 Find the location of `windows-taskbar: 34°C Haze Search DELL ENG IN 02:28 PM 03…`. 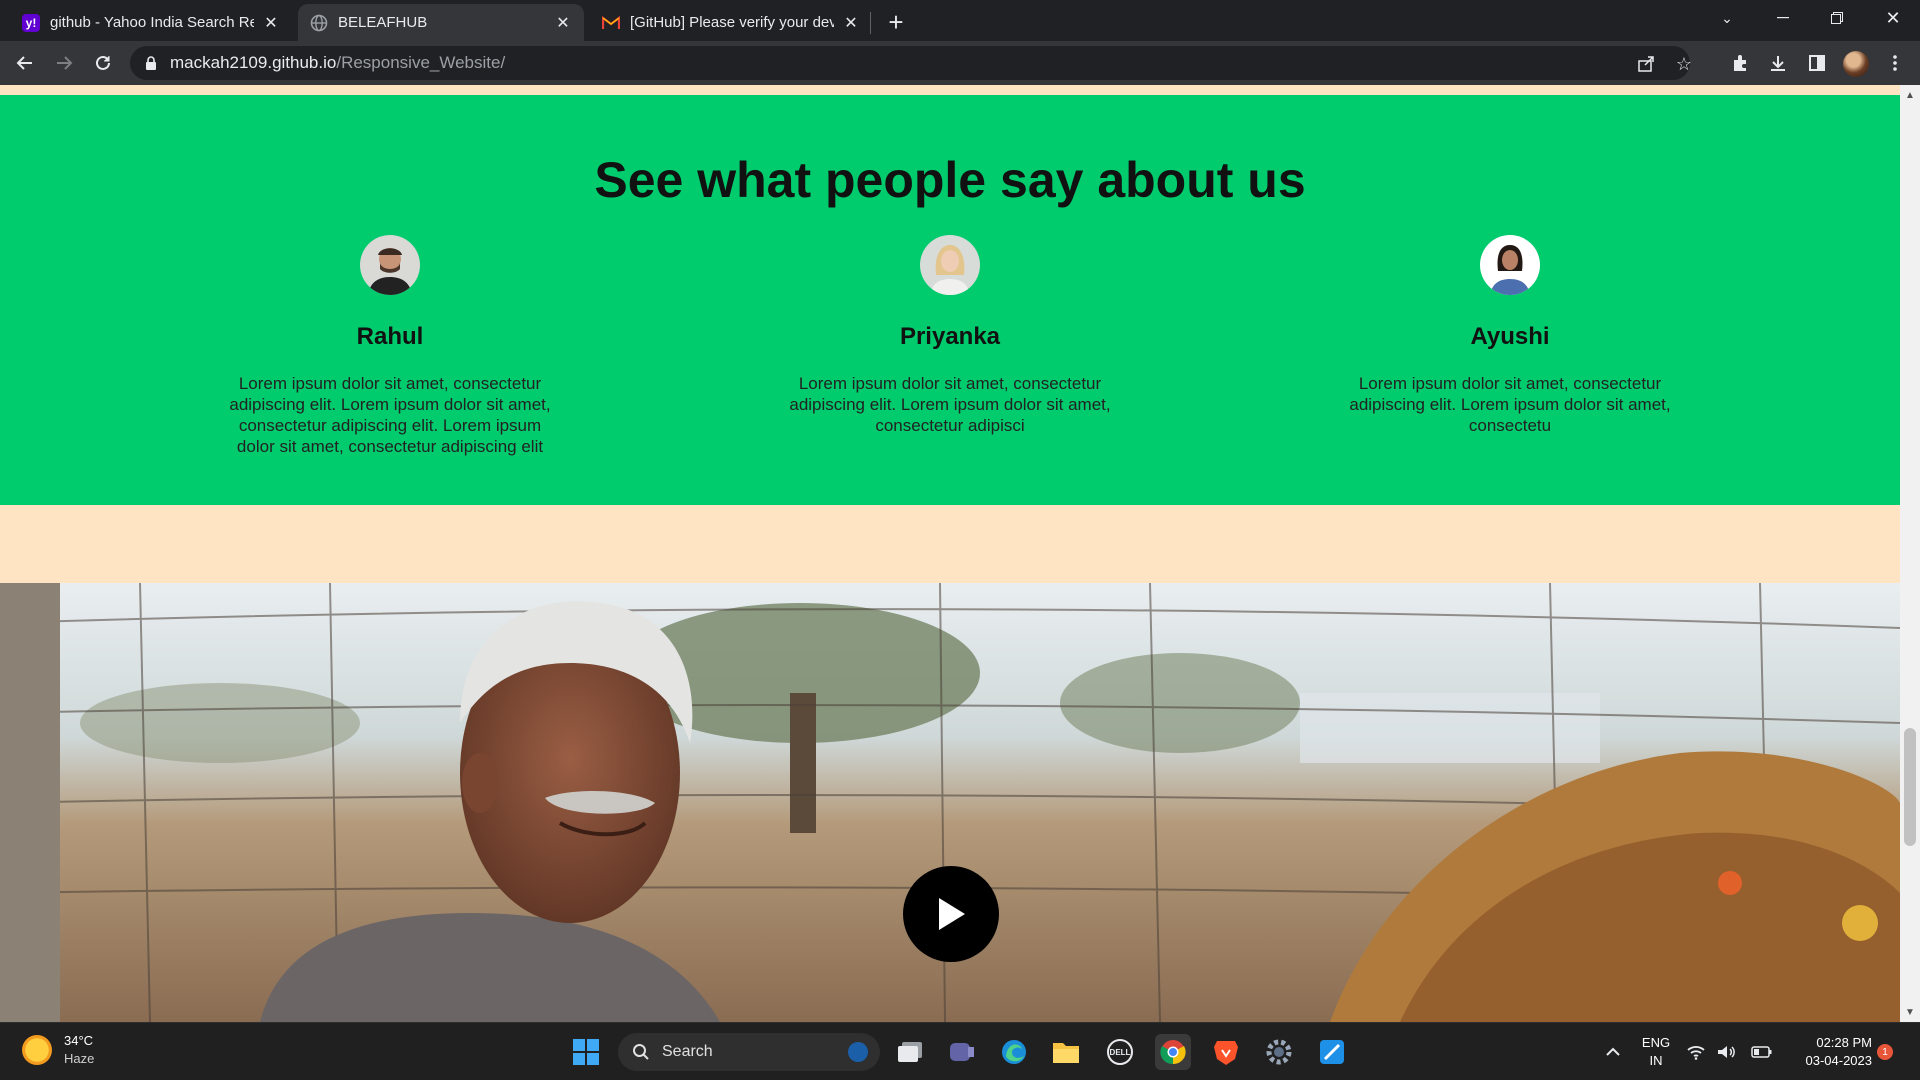

windows-taskbar: 34°C Haze Search DELL ENG IN 02:28 PM 03… is located at coordinates (960, 1051).